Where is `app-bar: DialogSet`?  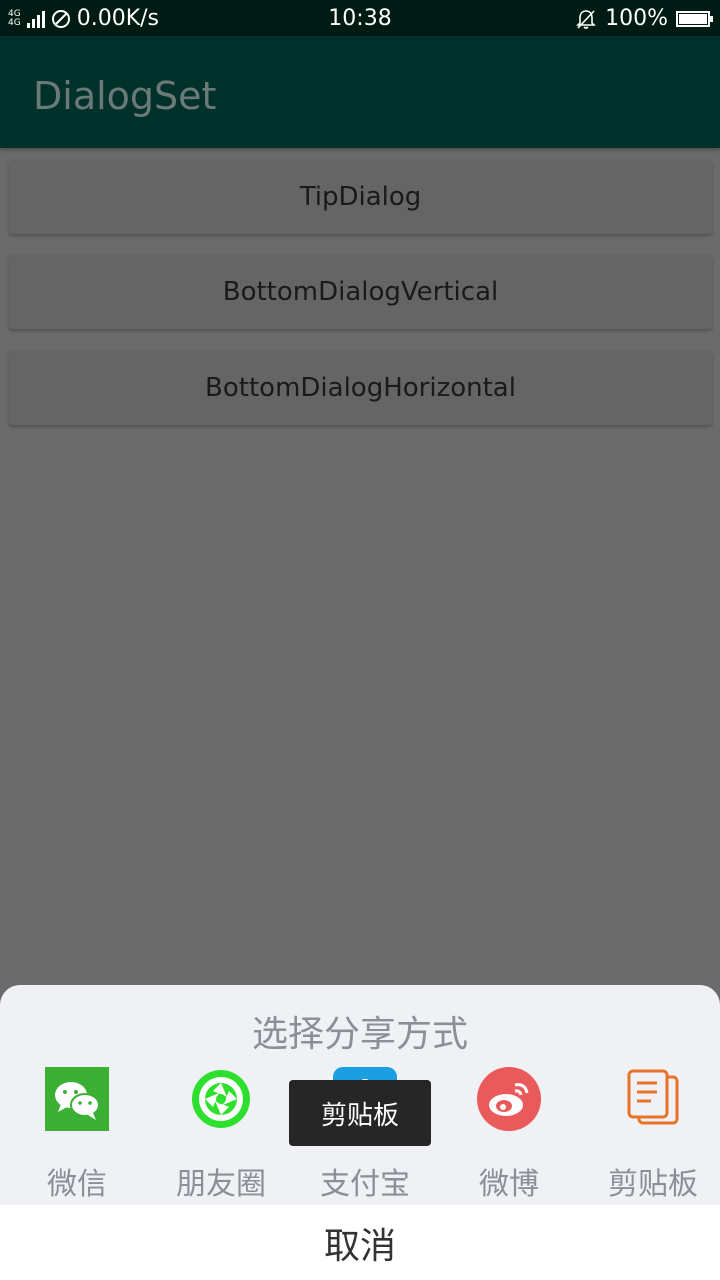 app-bar: DialogSet is located at coordinates (360, 92).